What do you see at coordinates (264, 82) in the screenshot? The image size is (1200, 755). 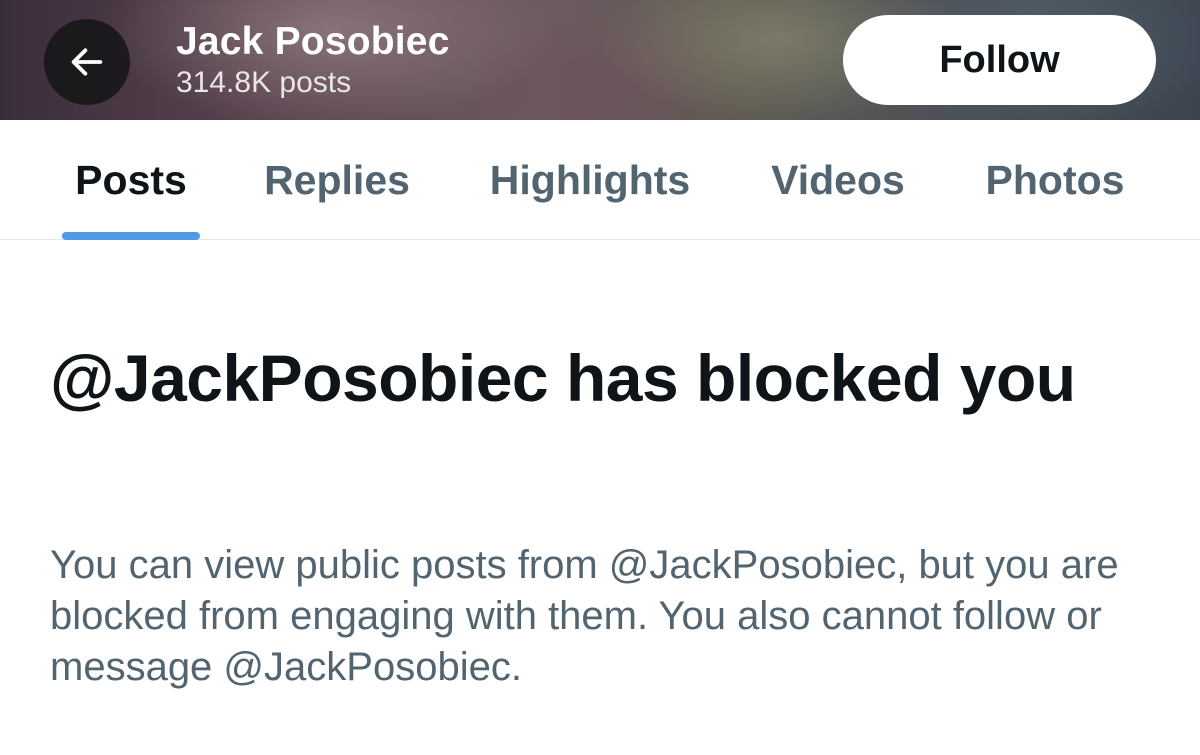 I see `post-count: 314.8K posts` at bounding box center [264, 82].